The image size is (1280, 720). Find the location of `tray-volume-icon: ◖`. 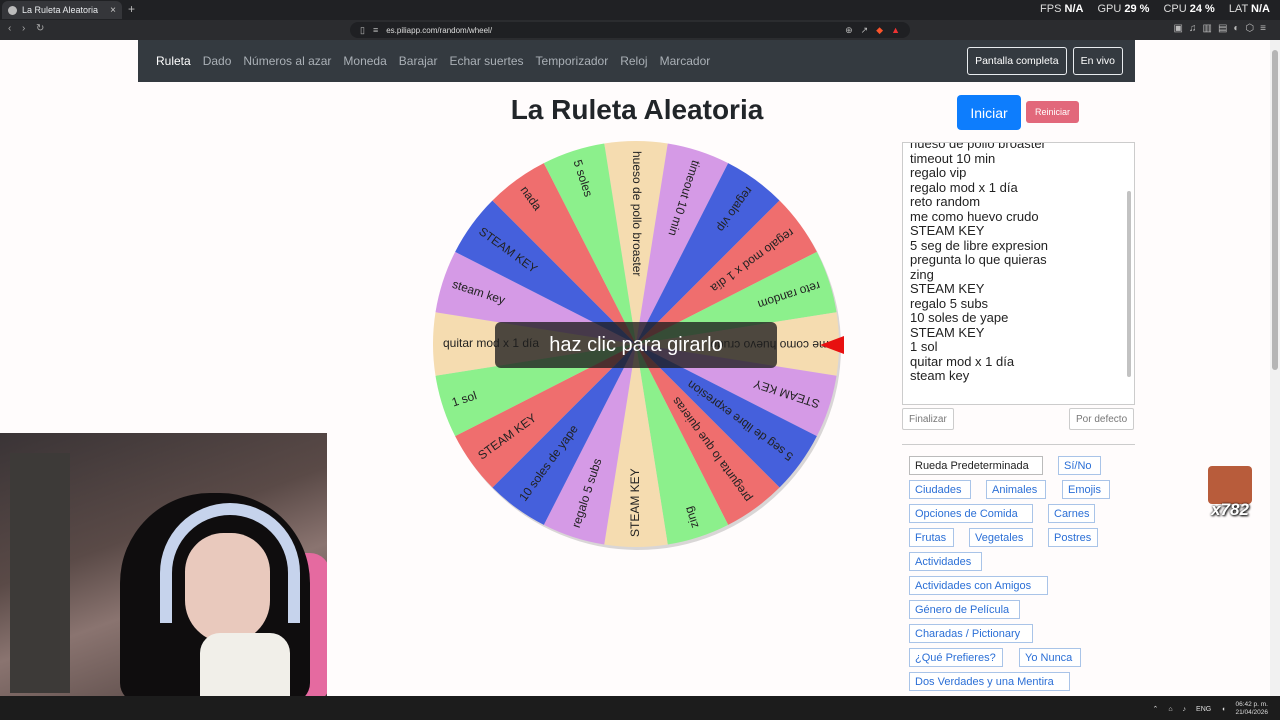

tray-volume-icon: ◖ is located at coordinates (1223, 709).